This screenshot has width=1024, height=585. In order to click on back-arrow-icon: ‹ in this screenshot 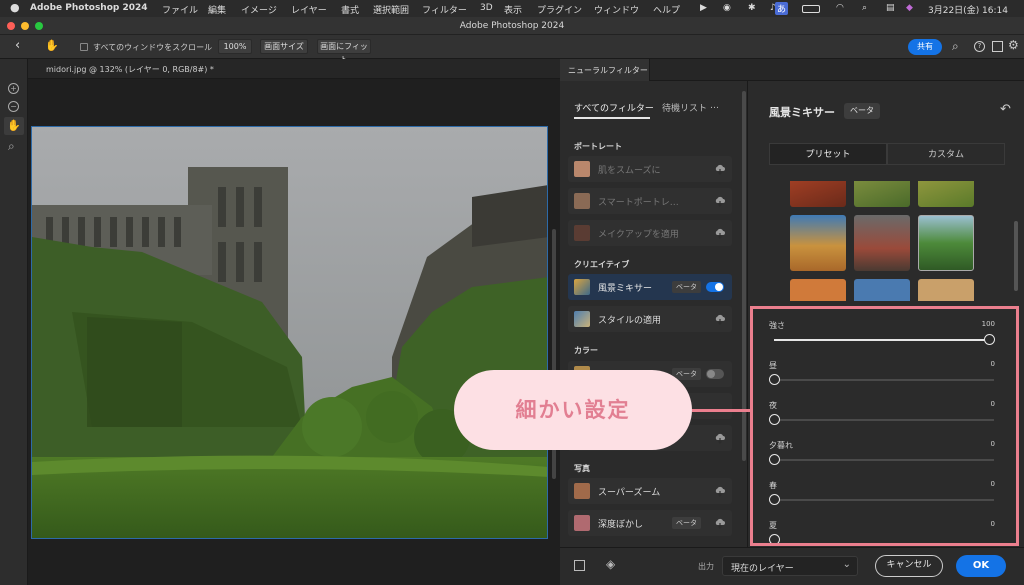, I will do `click(17, 45)`.